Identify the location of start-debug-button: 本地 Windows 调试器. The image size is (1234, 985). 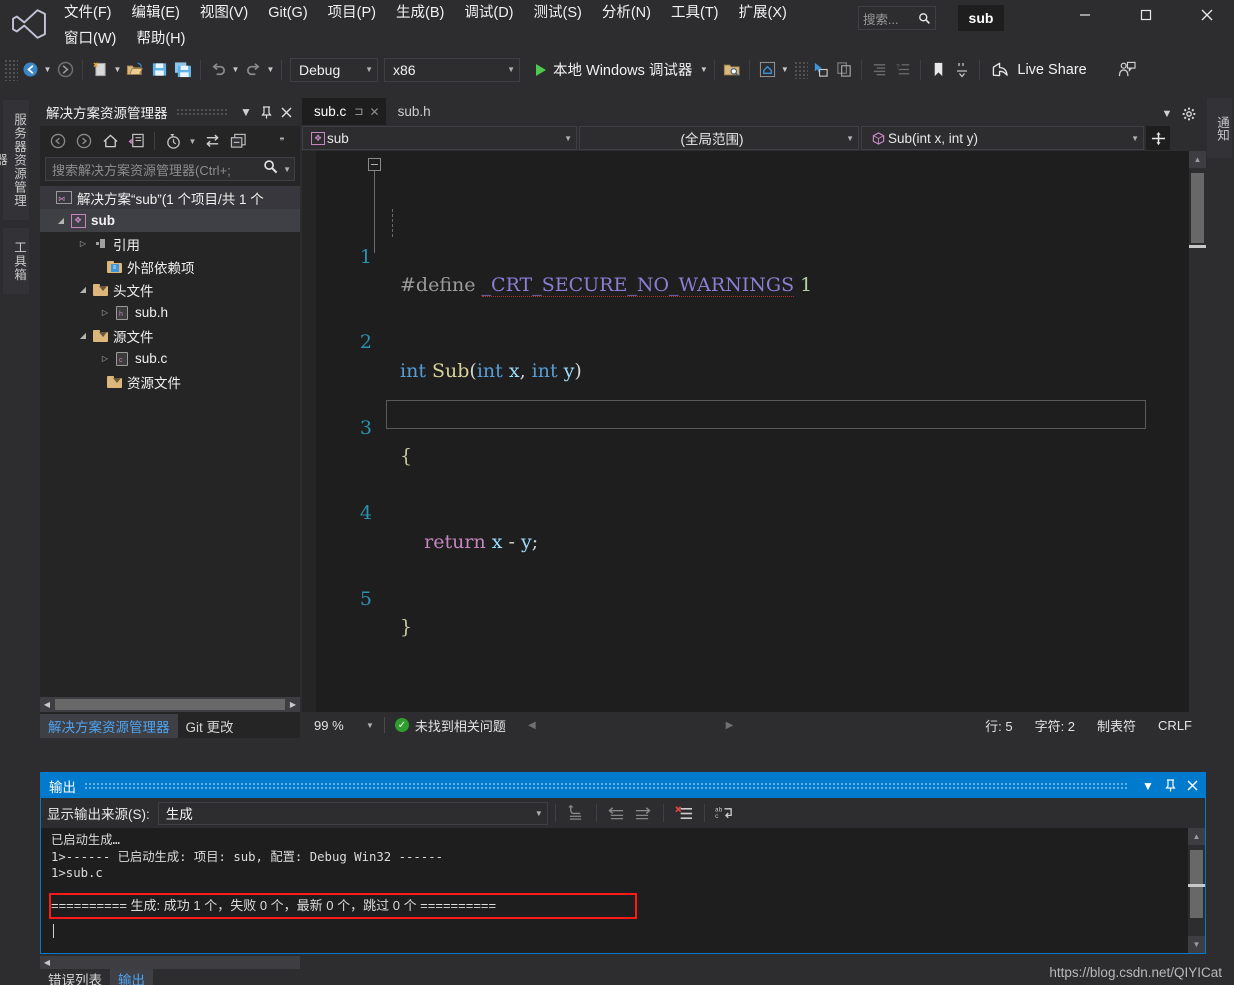
(614, 70).